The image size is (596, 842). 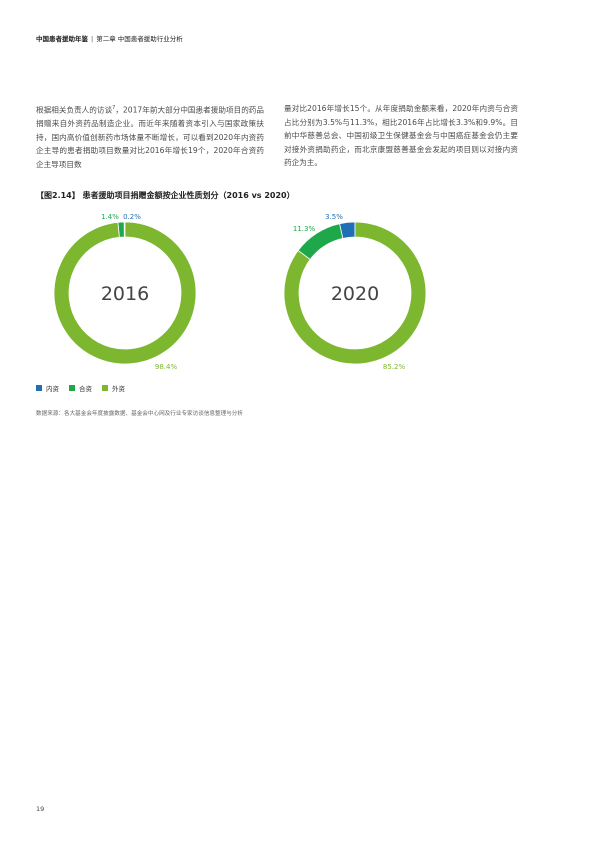 I want to click on data-source-note: 数据来源：各大基金会年度披露数据、基金会中心网及行业专家访谈信息整理与分析, so click(x=139, y=414).